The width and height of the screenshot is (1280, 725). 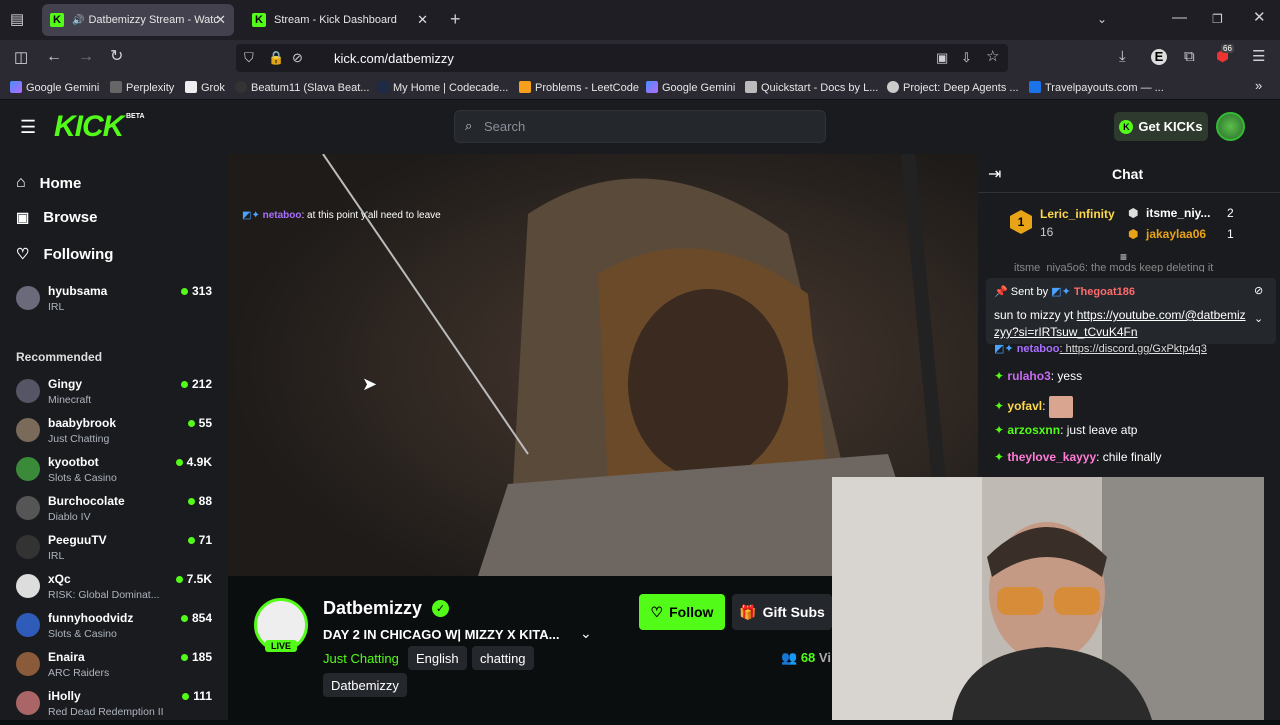 What do you see at coordinates (199, 501) in the screenshot?
I see `viewer-count: 88` at bounding box center [199, 501].